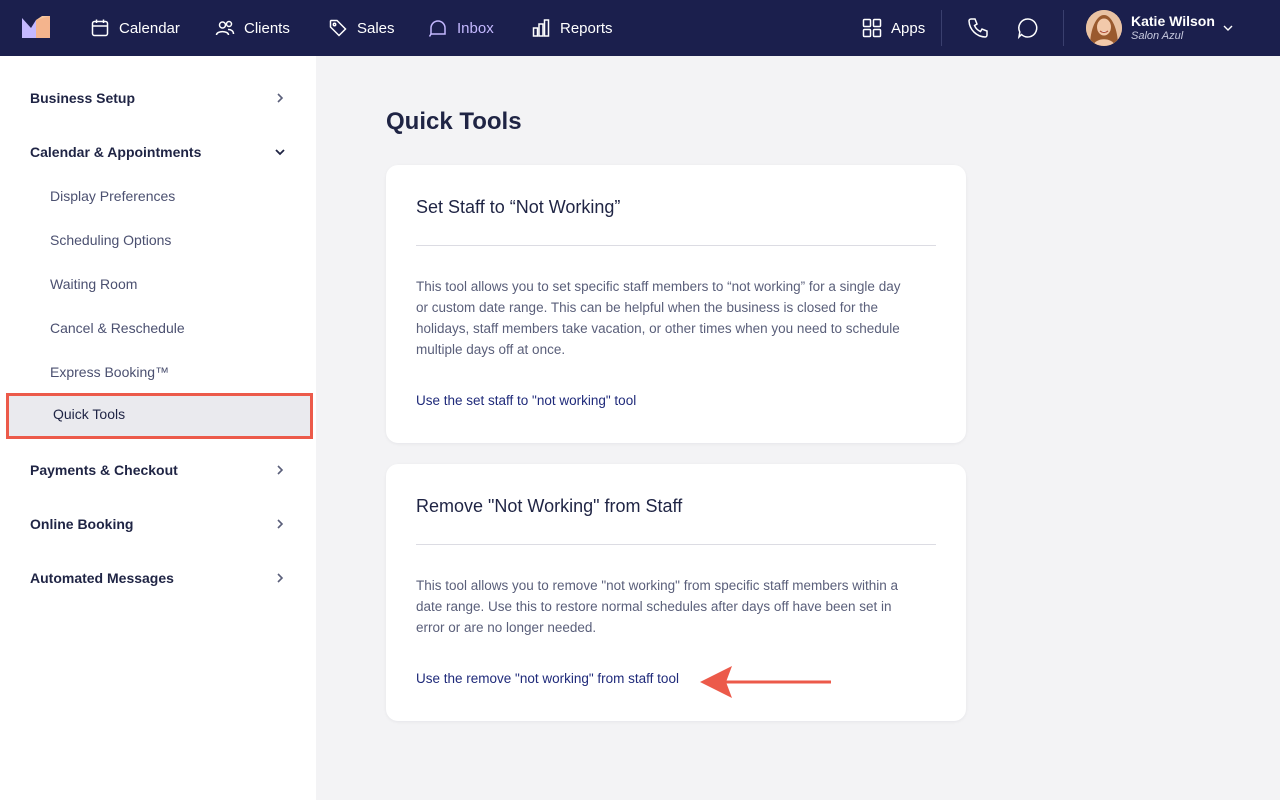  What do you see at coordinates (586, 28) in the screenshot?
I see `nav-reports-label: Reports` at bounding box center [586, 28].